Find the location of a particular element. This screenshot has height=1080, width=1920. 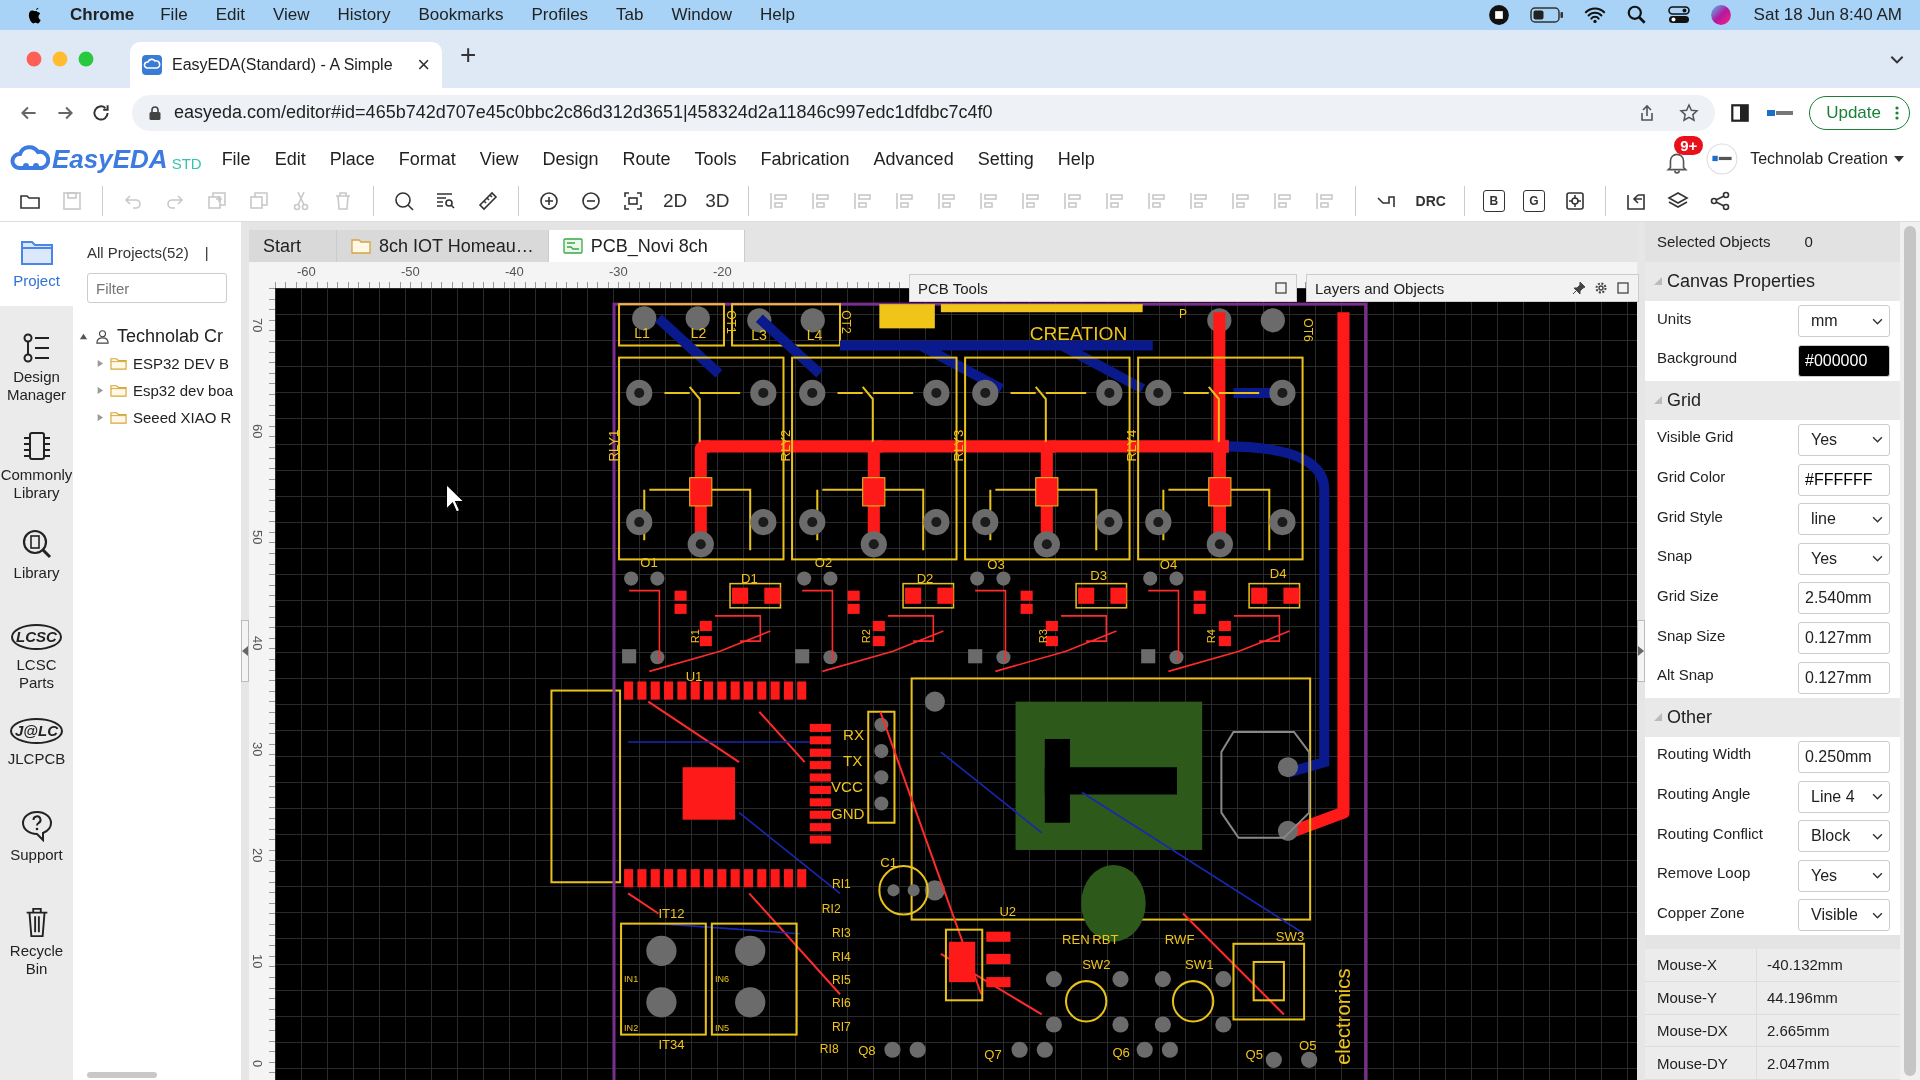

section-header: Grid is located at coordinates (1772, 400).